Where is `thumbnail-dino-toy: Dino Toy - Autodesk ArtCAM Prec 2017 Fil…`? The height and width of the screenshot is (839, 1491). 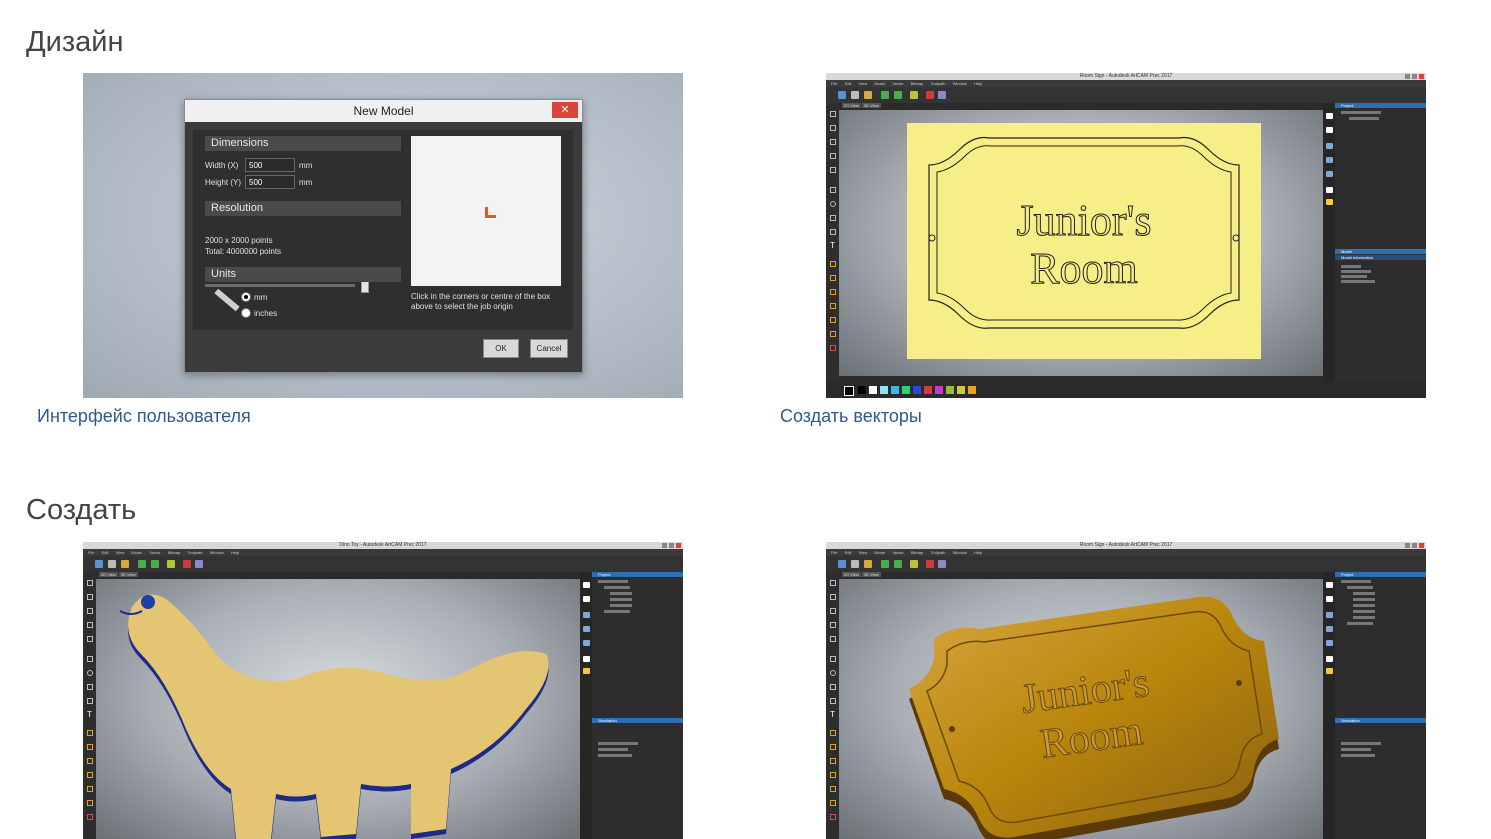
thumbnail-dino-toy: Dino Toy - Autodesk ArtCAM Prec 2017 Fil… is located at coordinates (383, 690).